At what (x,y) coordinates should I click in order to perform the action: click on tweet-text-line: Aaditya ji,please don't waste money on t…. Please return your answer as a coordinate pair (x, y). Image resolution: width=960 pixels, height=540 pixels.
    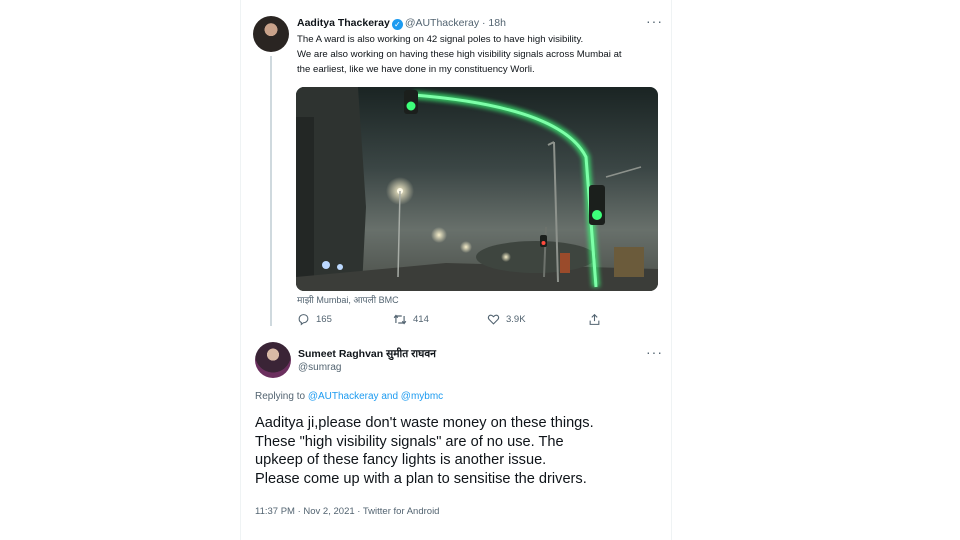
    Looking at the image, I should click on (424, 423).